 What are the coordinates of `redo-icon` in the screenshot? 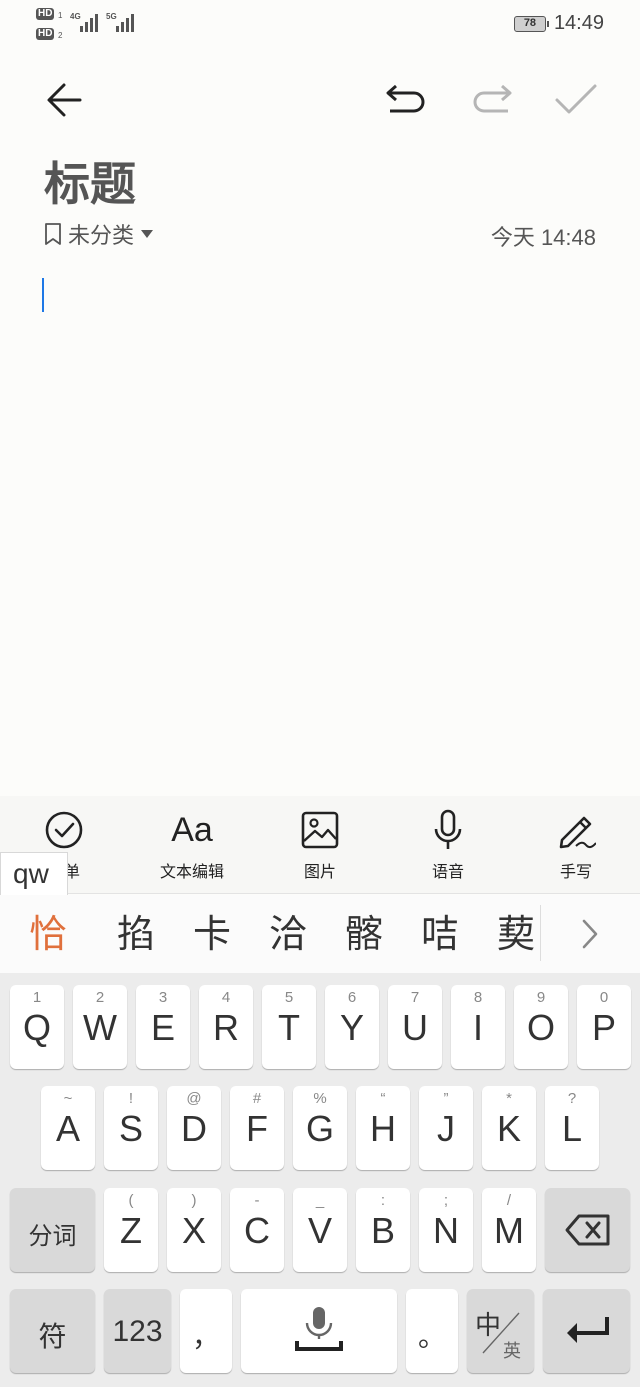 It's located at (492, 98).